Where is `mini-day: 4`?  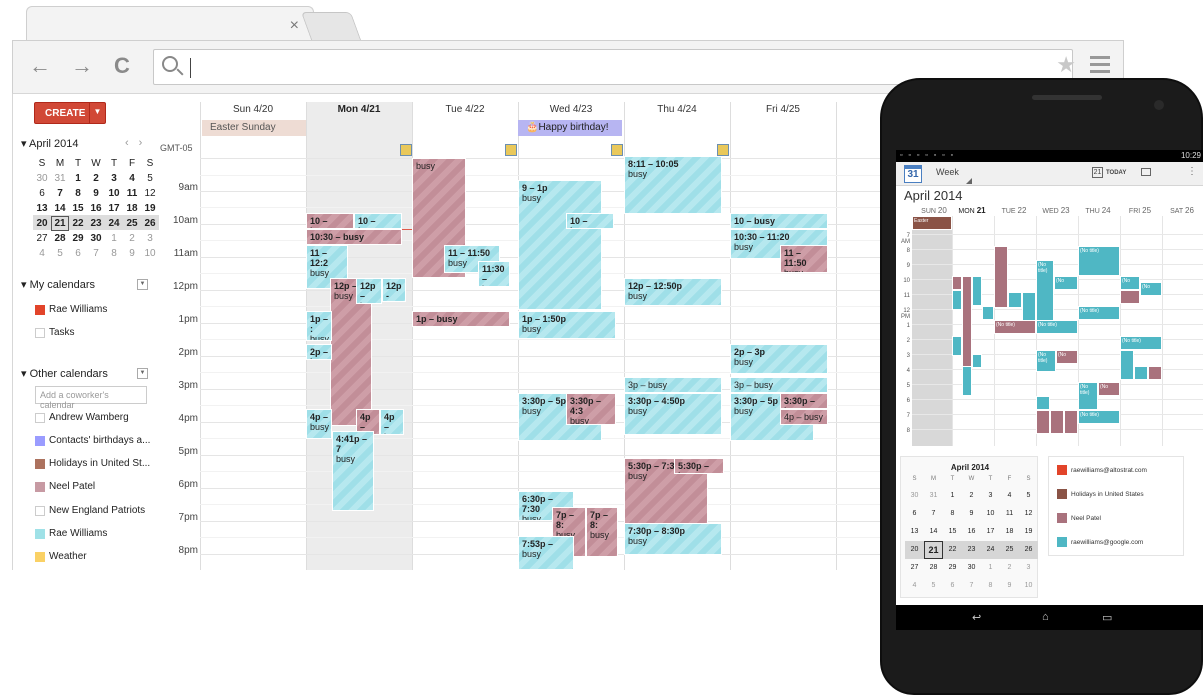
mini-day: 4 is located at coordinates (132, 178).